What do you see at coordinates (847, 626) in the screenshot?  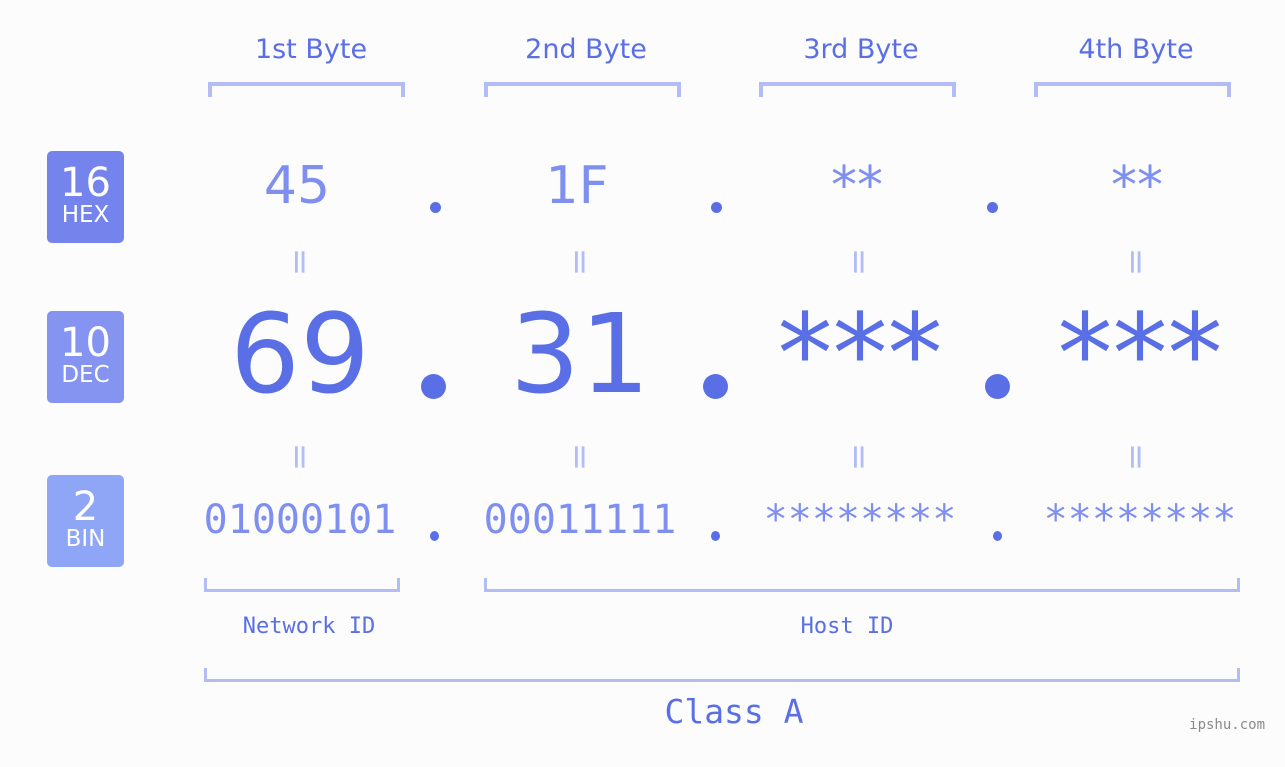 I see `host-id-label: Host ID` at bounding box center [847, 626].